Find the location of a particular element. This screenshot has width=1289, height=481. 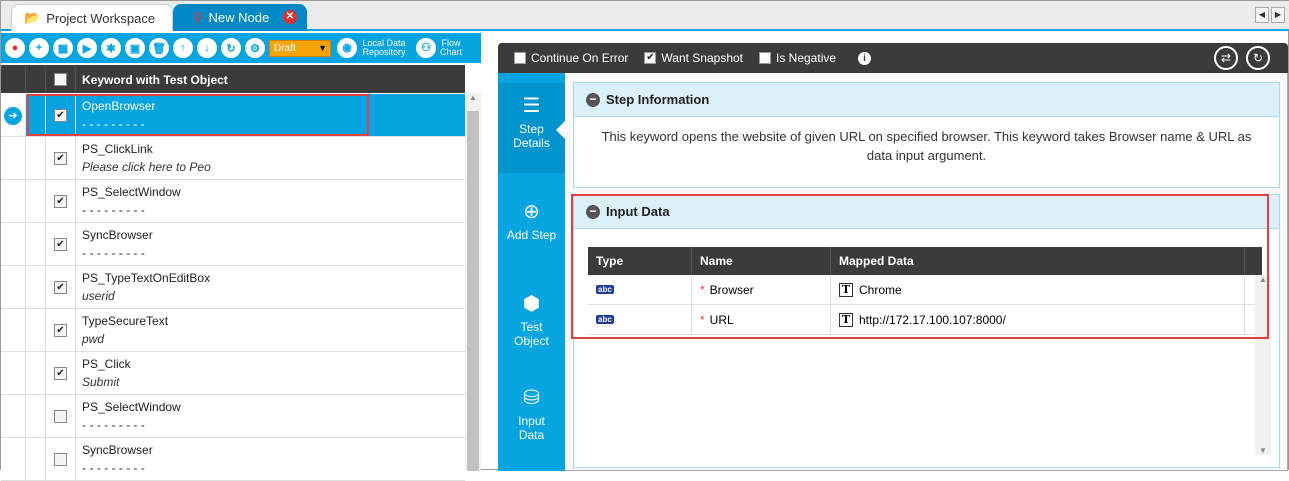

scroll-down-icon: ▼ is located at coordinates (1263, 450).